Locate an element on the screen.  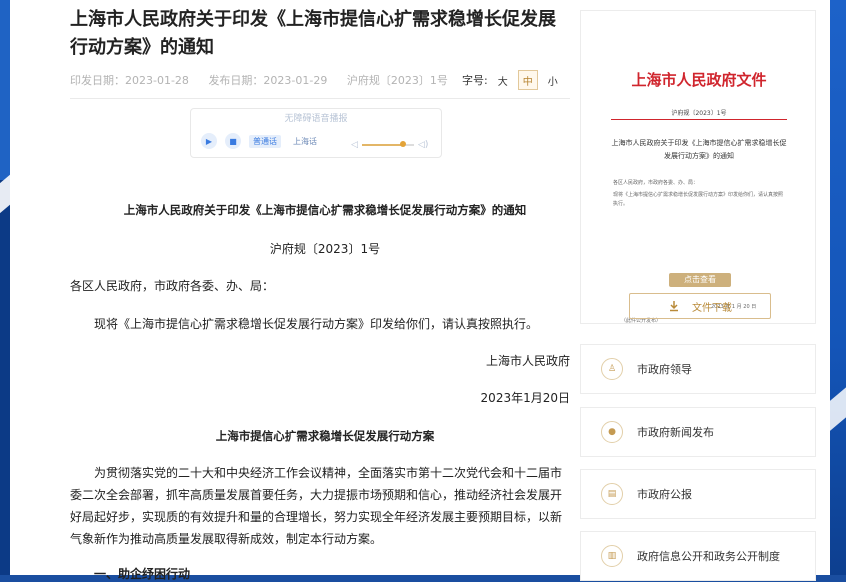
volume-slider is located at coordinates (387, 144).